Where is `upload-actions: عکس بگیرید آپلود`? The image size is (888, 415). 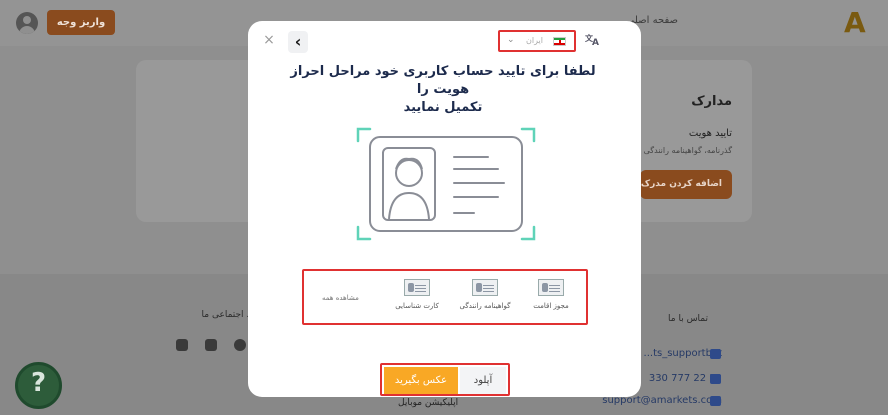
upload-actions: عکس بگیرید آپلود is located at coordinates (445, 379).